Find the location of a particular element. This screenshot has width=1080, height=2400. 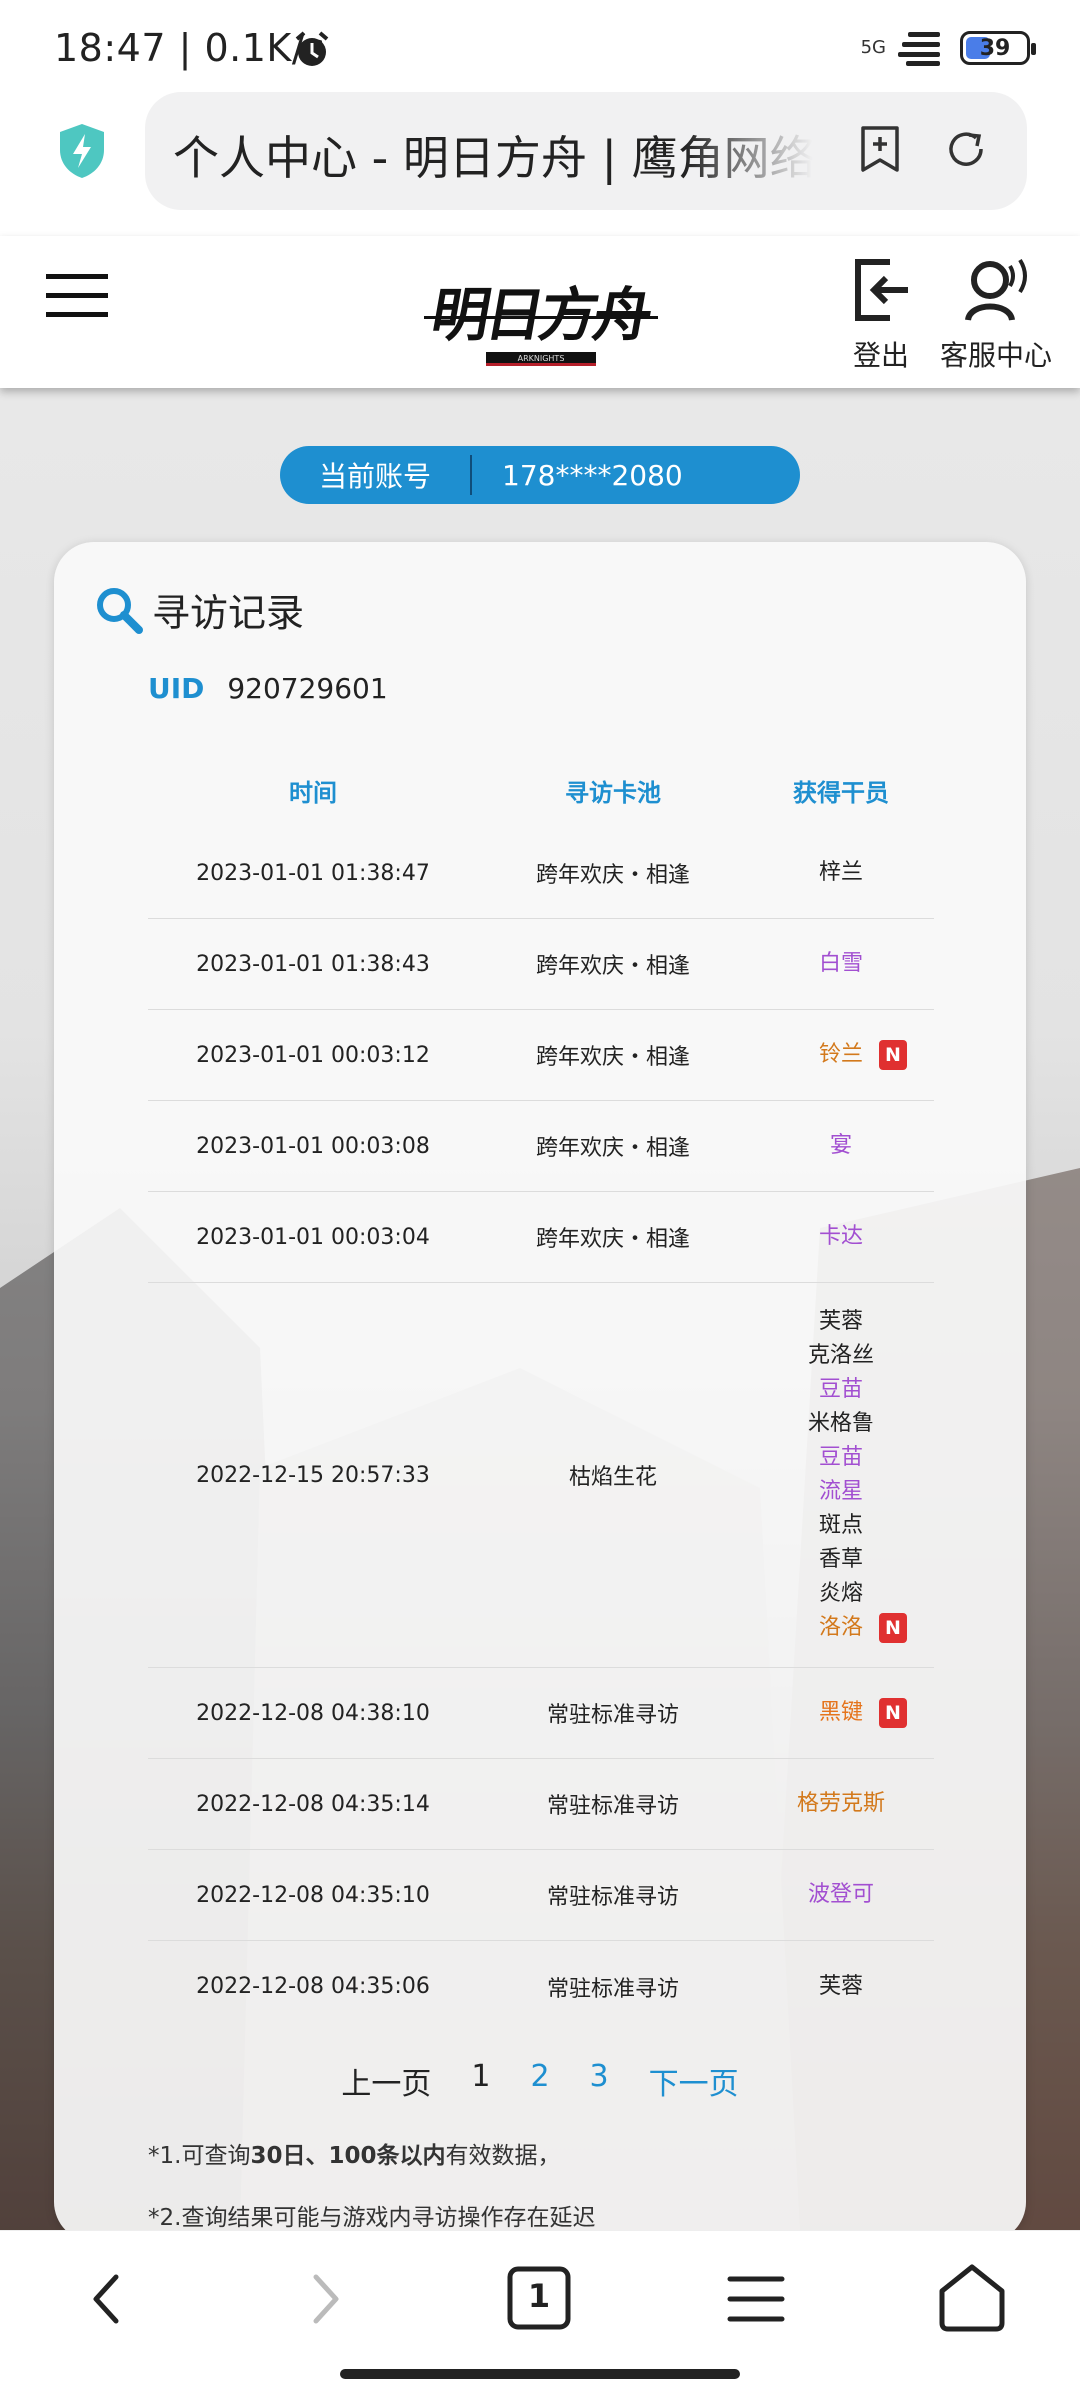

operator-name: 炎熔 is located at coordinates (840, 1593).